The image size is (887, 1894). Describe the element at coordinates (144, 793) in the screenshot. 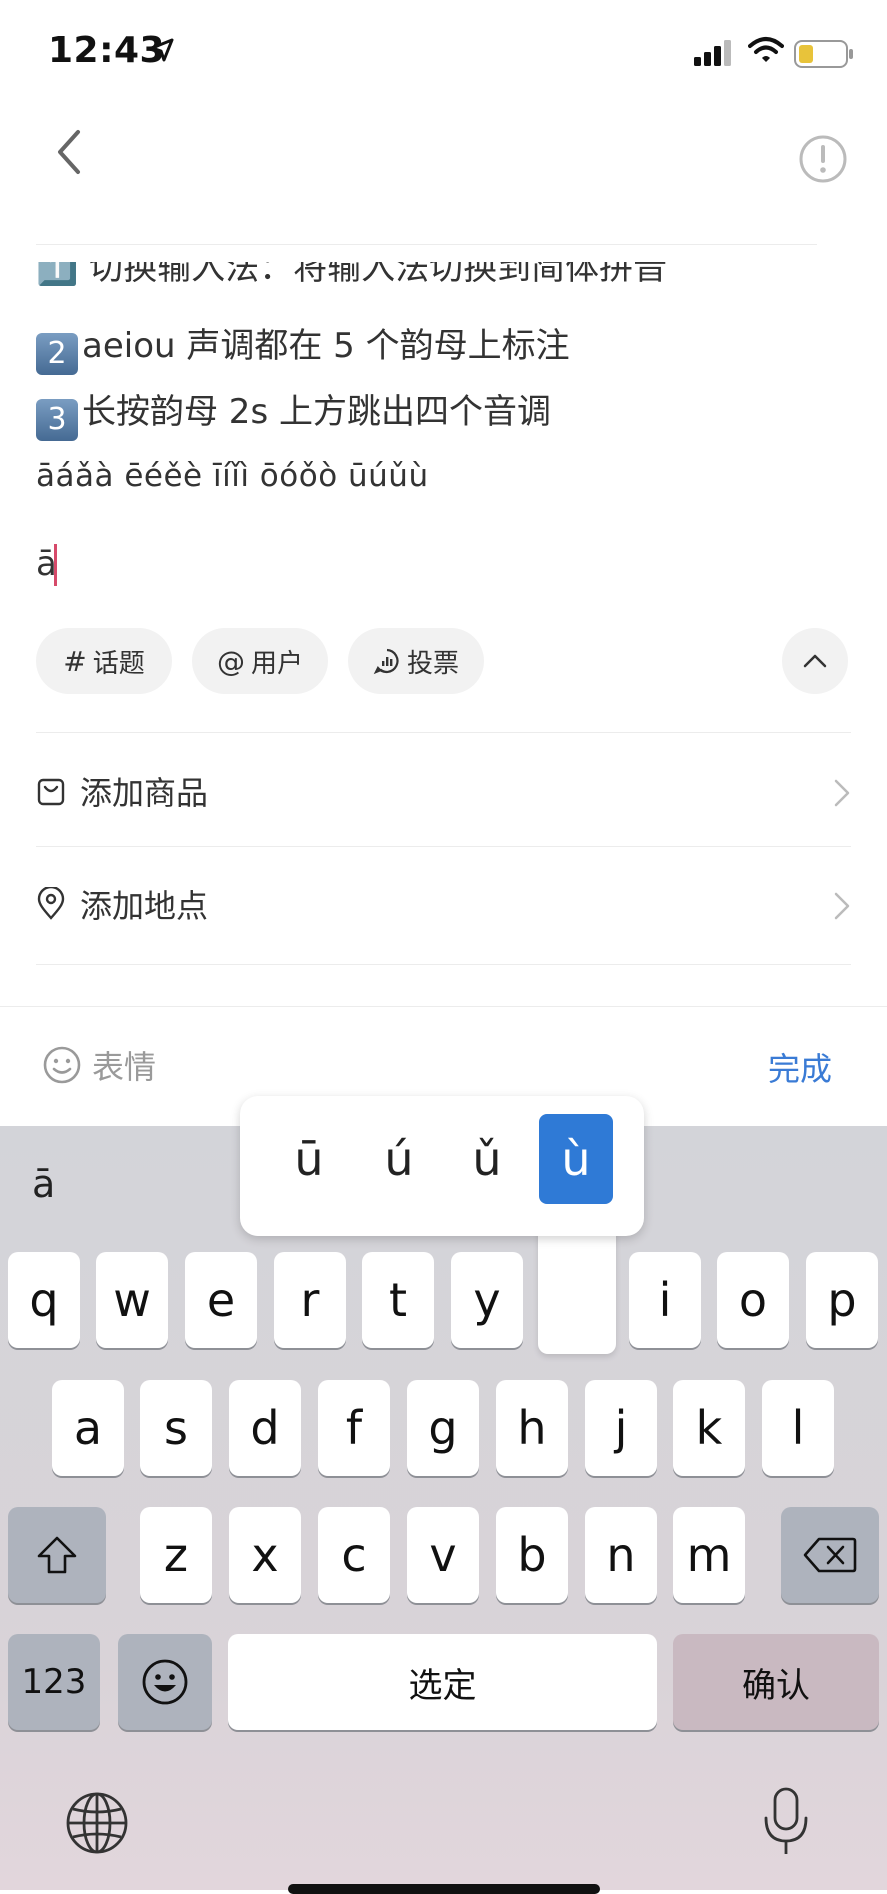

I see `add-product-label: 添加商品` at that location.